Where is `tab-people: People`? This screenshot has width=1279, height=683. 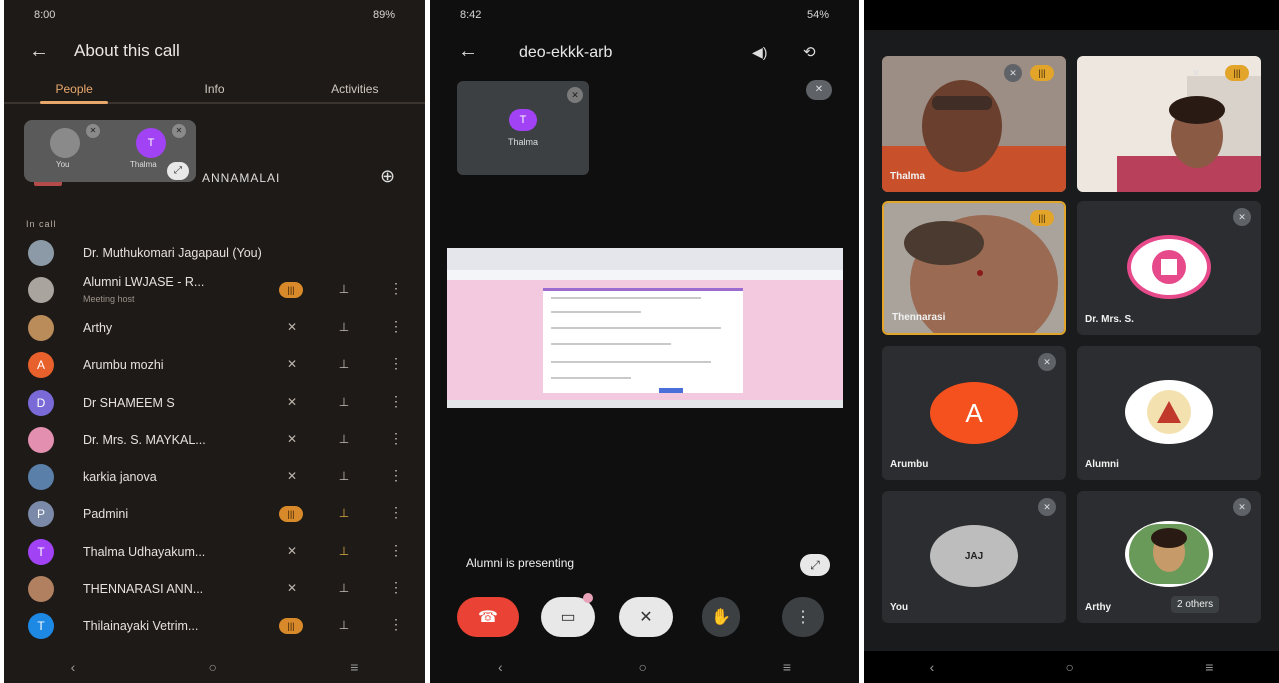 tab-people: People is located at coordinates (74, 89).